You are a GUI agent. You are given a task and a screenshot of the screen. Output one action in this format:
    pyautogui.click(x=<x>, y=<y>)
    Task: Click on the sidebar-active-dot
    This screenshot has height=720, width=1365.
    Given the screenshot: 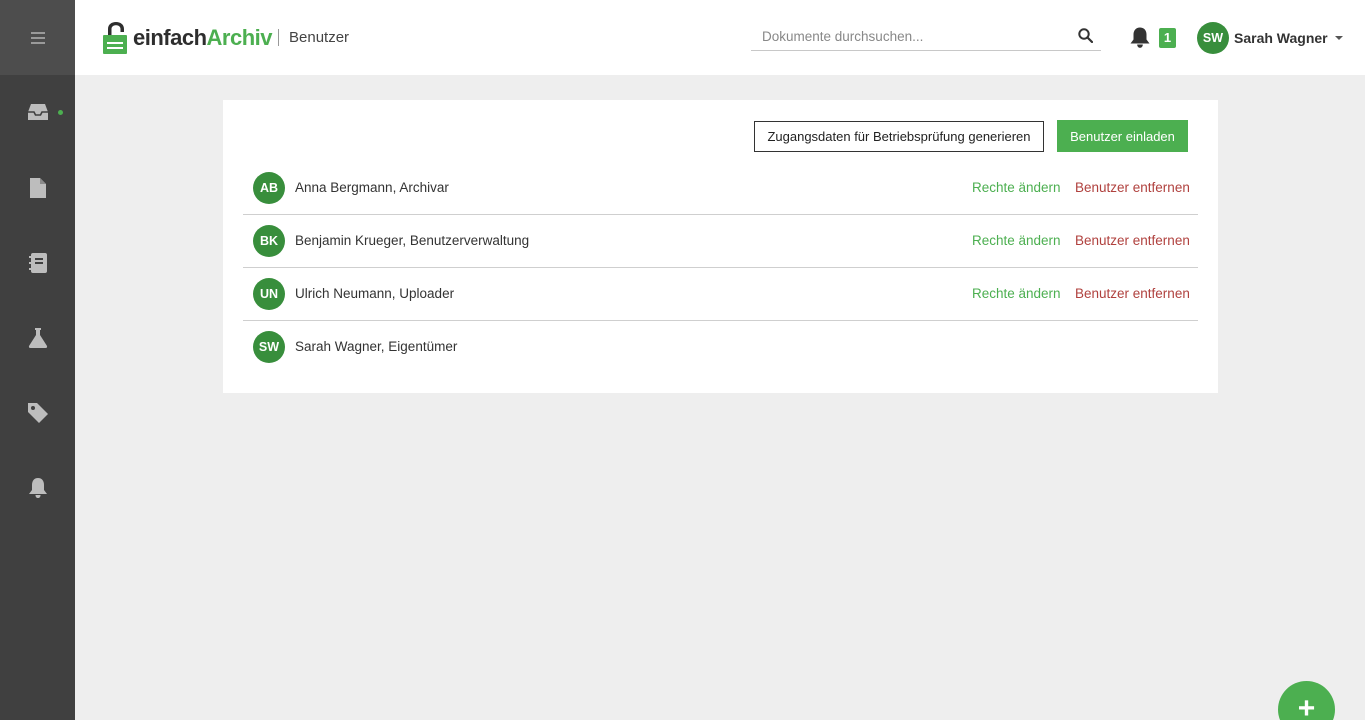 What is the action you would take?
    pyautogui.click(x=60, y=112)
    